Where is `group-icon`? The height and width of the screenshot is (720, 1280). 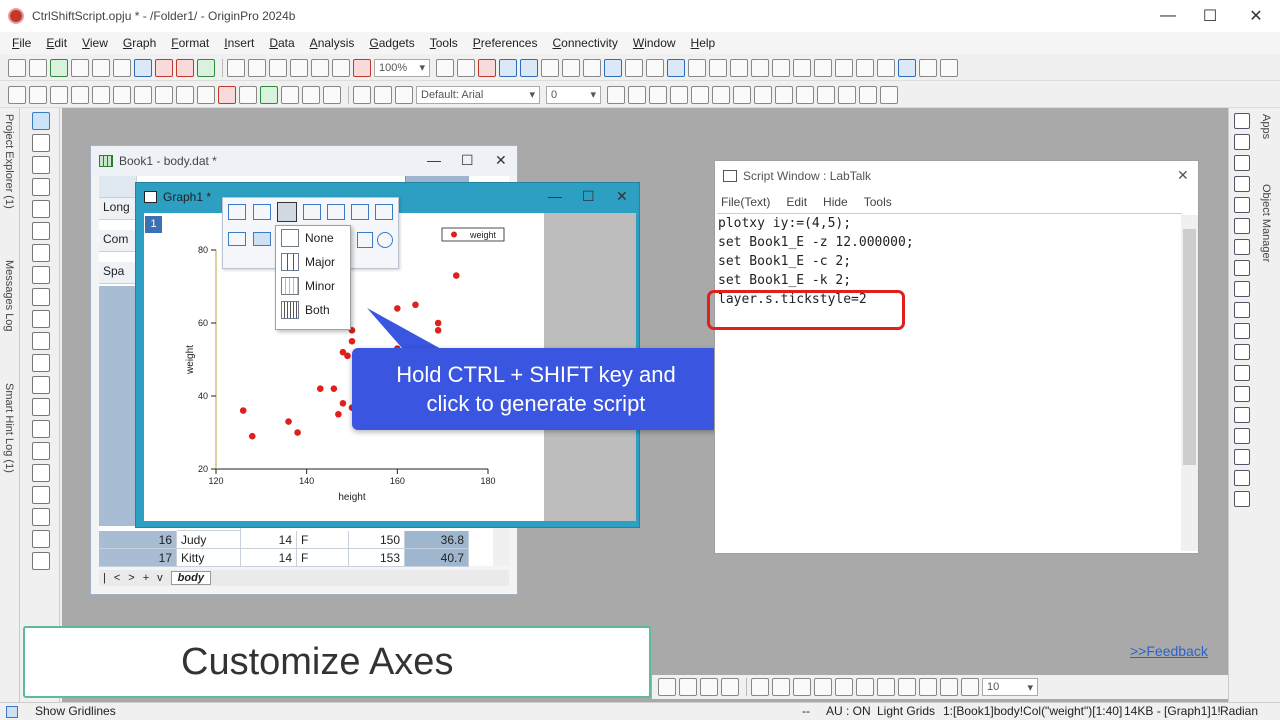 group-icon is located at coordinates (122, 94).